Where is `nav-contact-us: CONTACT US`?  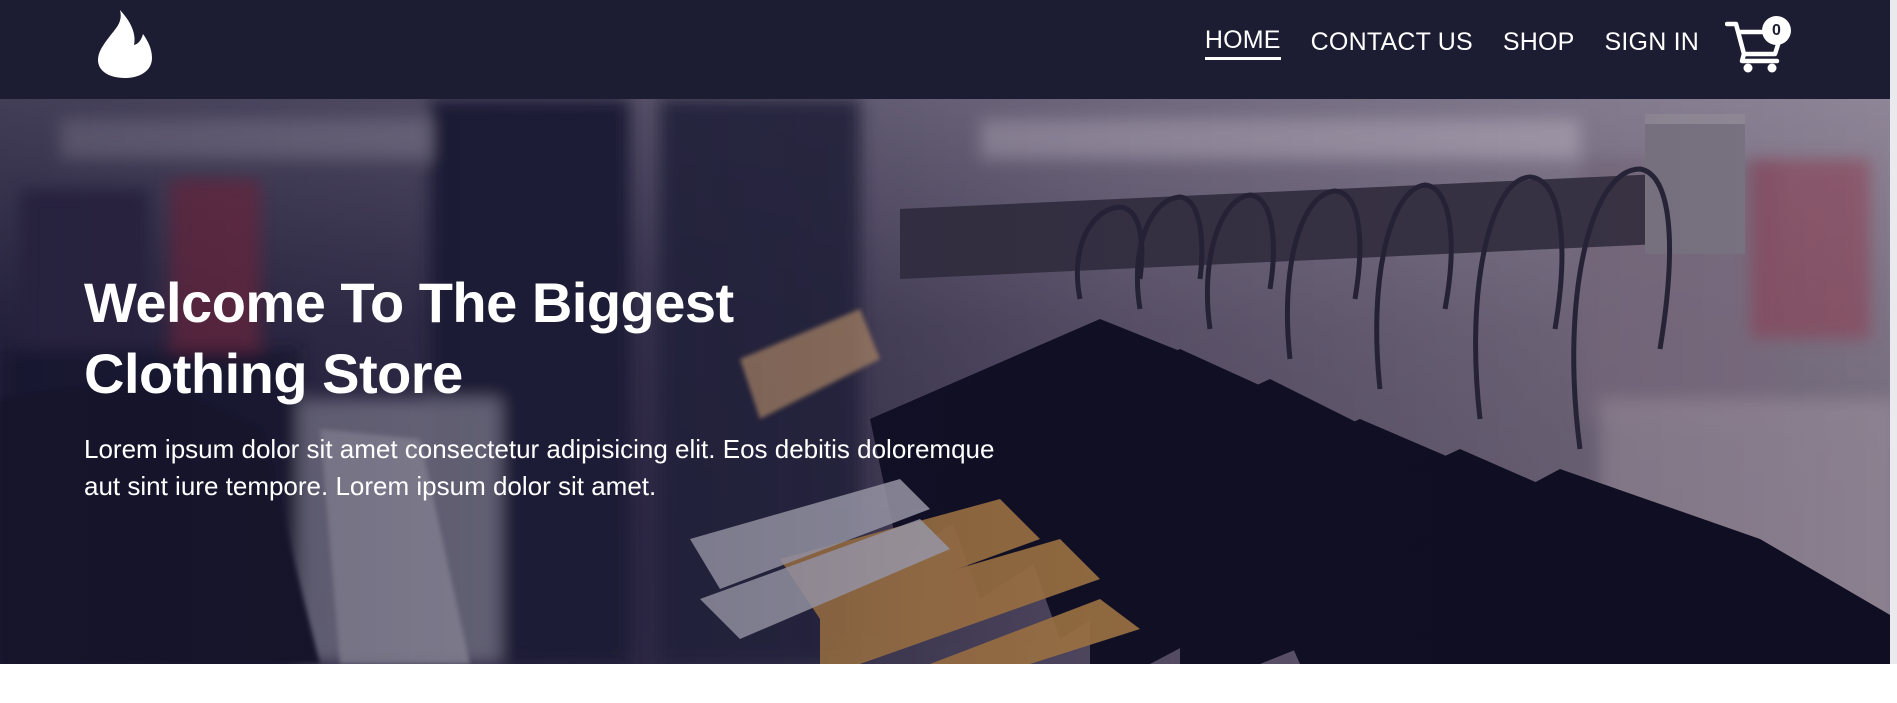 nav-contact-us: CONTACT US is located at coordinates (1392, 43).